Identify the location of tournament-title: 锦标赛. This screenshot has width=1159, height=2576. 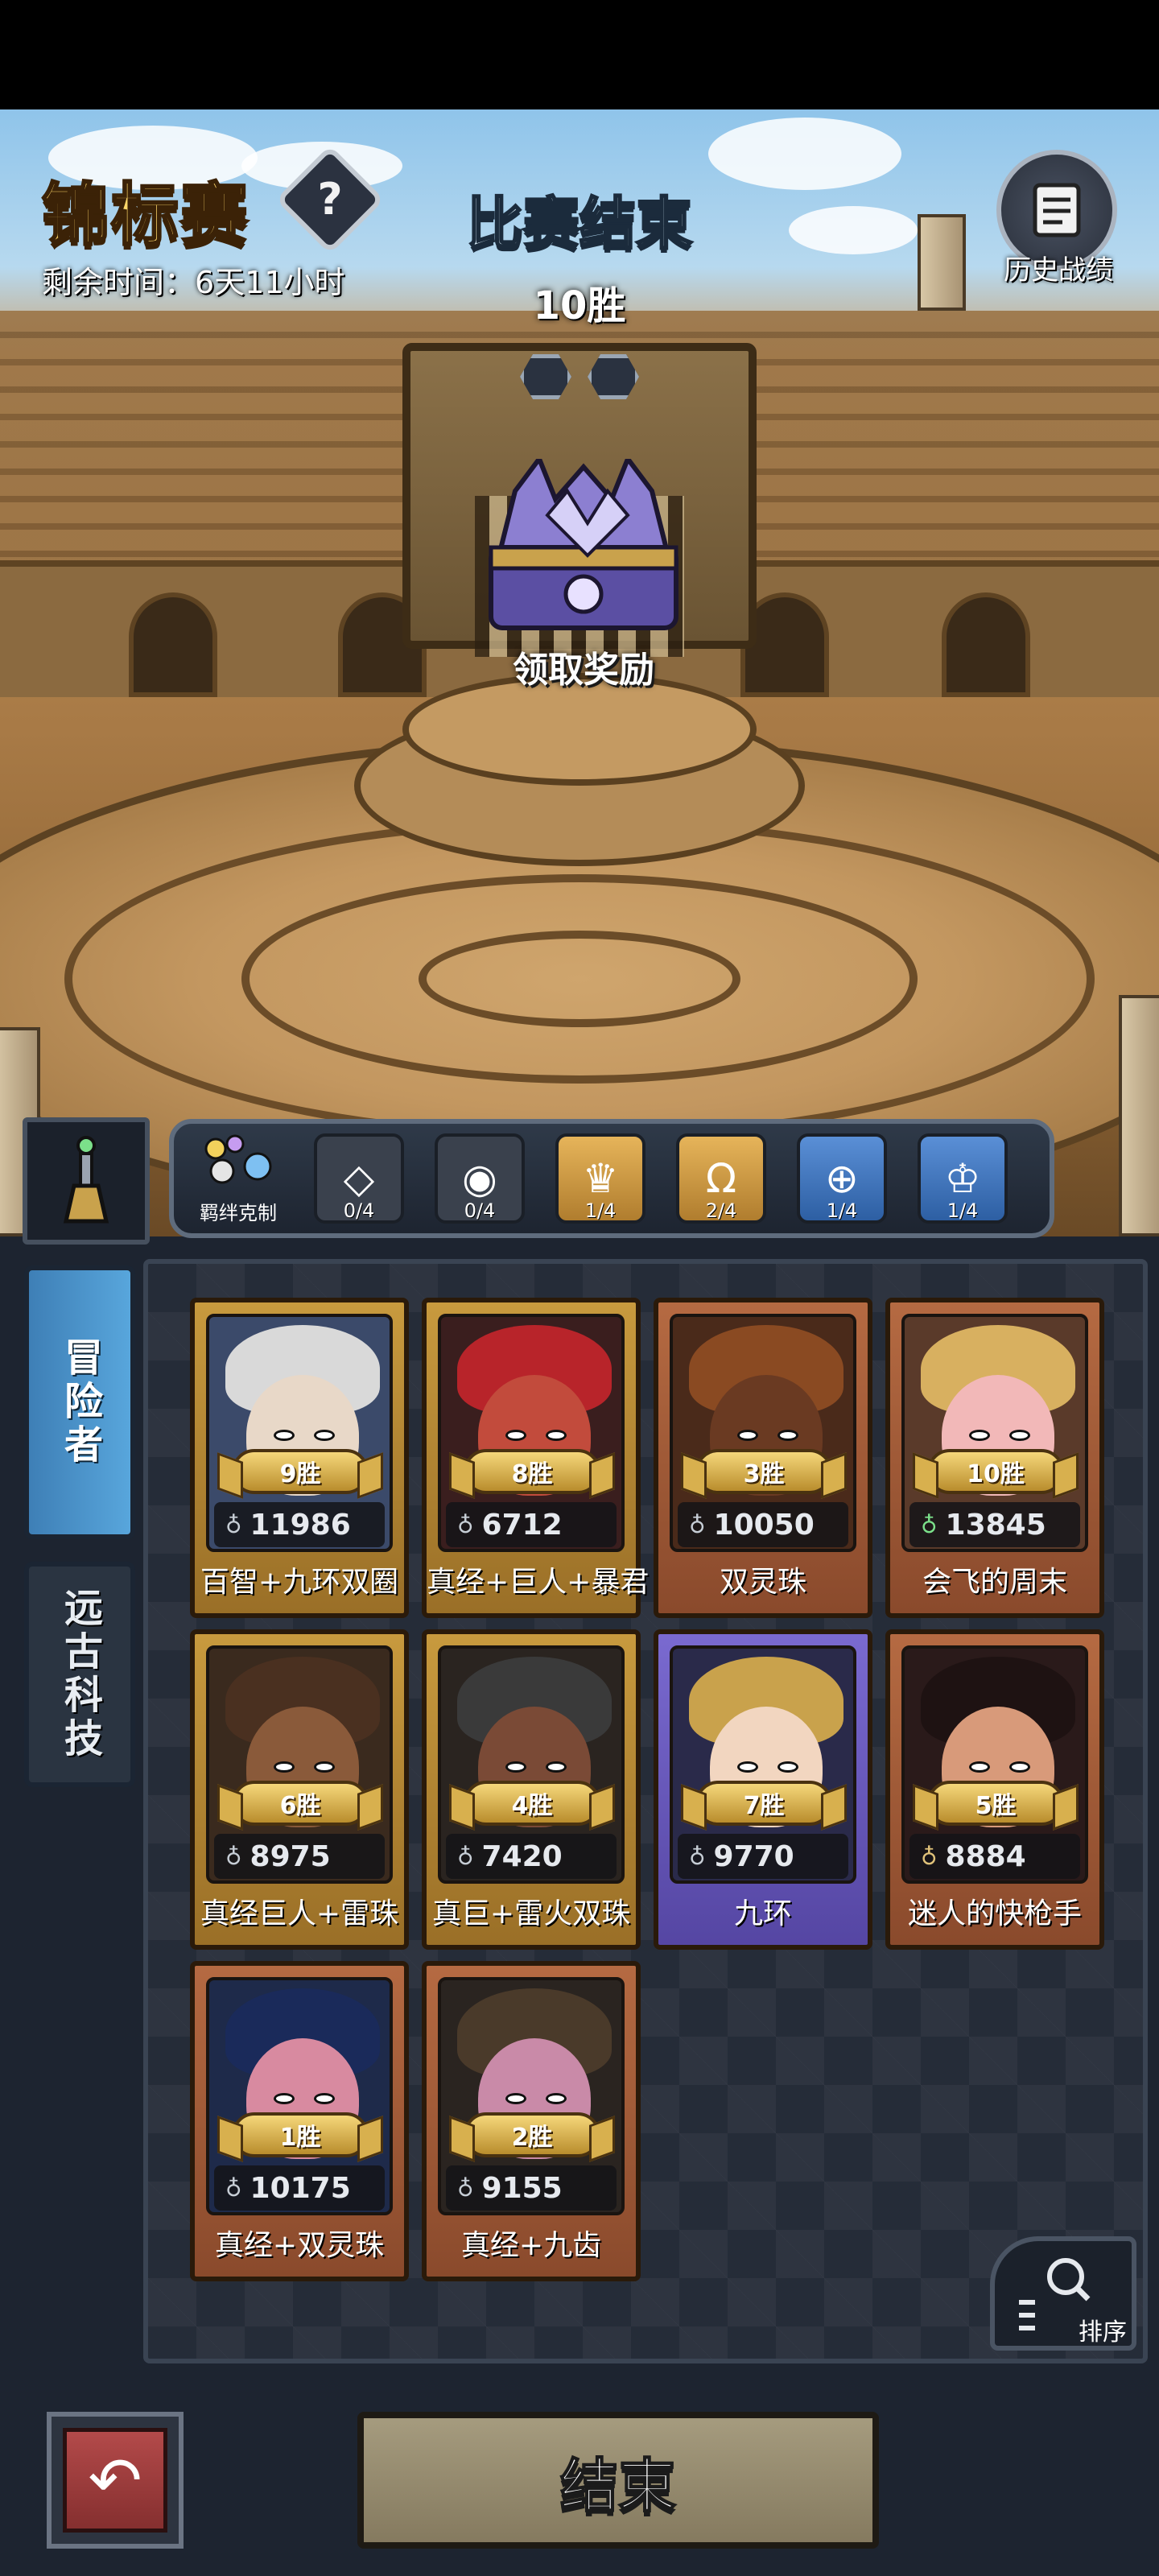
(145, 215).